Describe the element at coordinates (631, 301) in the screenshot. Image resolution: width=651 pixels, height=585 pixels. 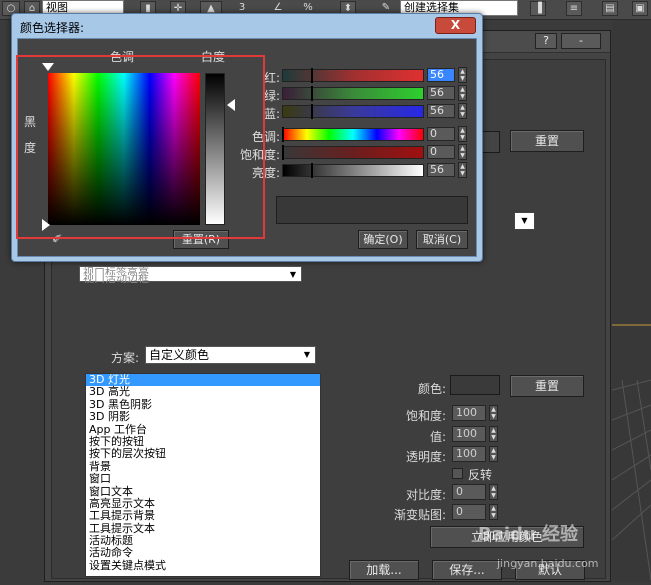
I see `viewport-area` at that location.